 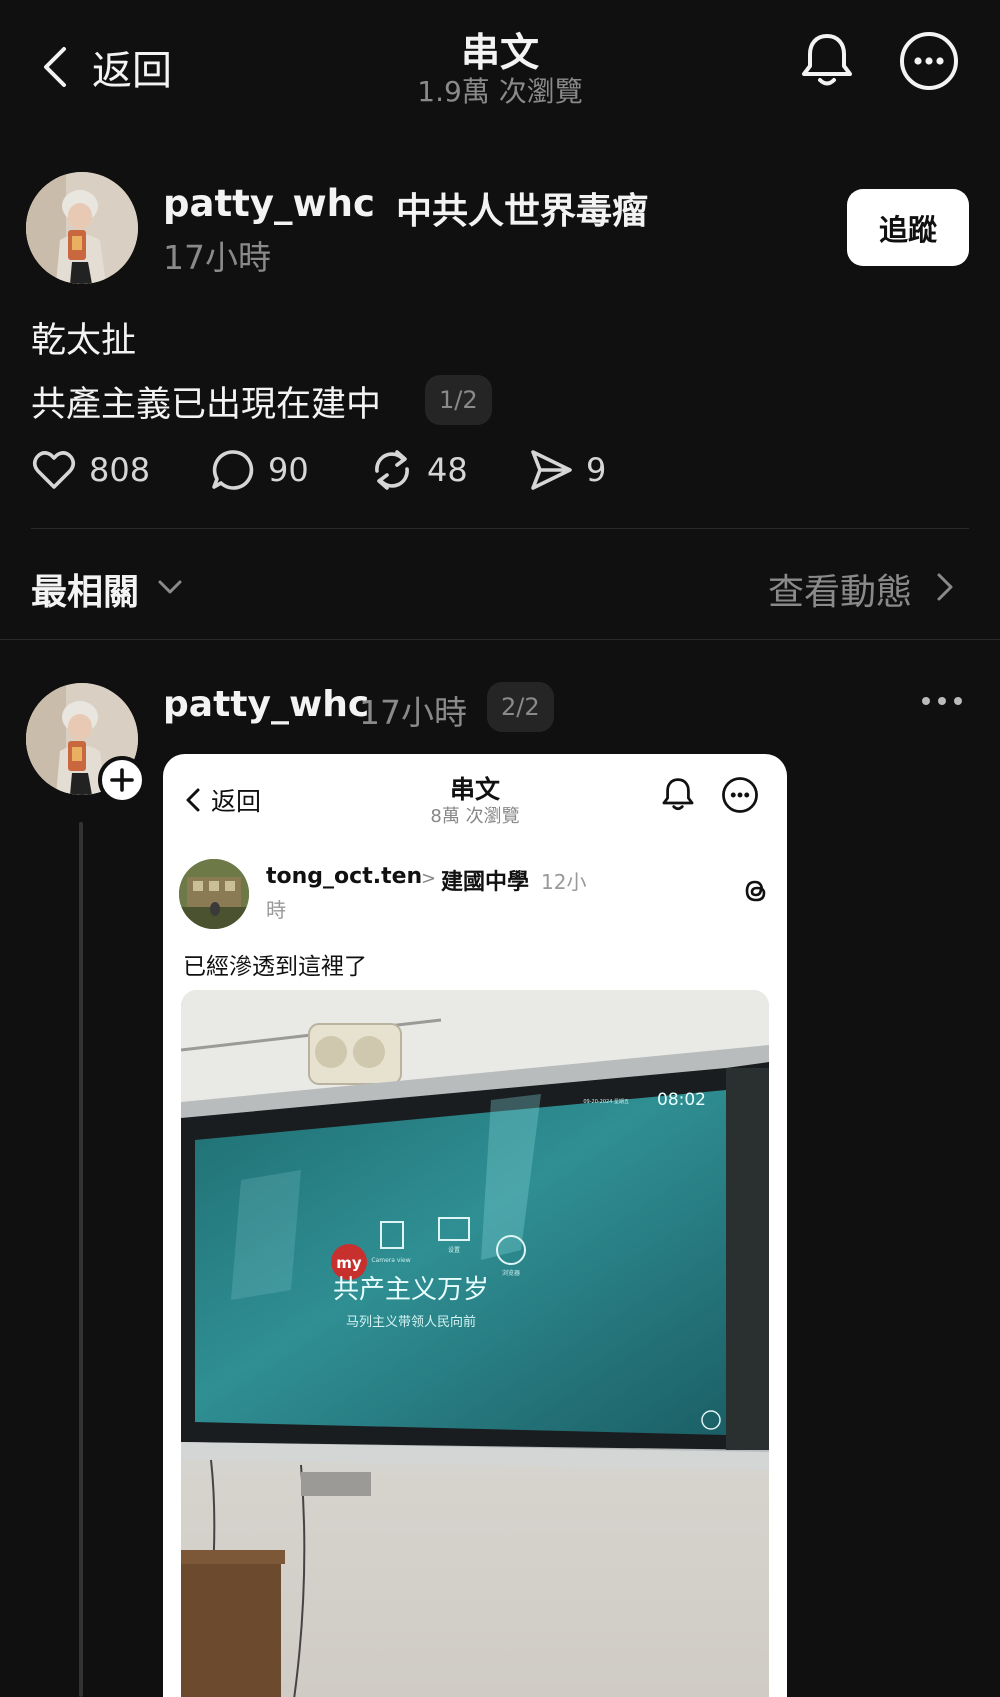 What do you see at coordinates (259, 470) in the screenshot?
I see `comment-button: 90` at bounding box center [259, 470].